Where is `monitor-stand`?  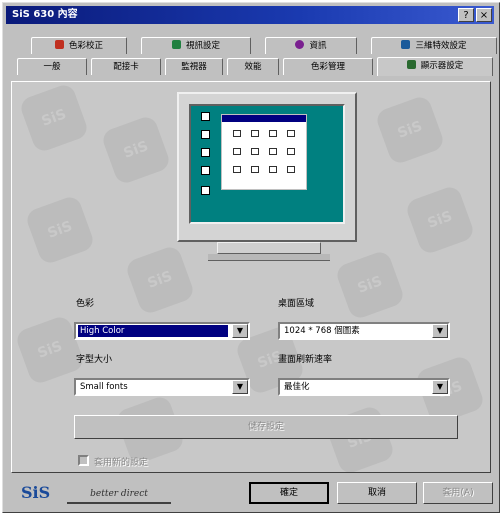 monitor-stand is located at coordinates (269, 248).